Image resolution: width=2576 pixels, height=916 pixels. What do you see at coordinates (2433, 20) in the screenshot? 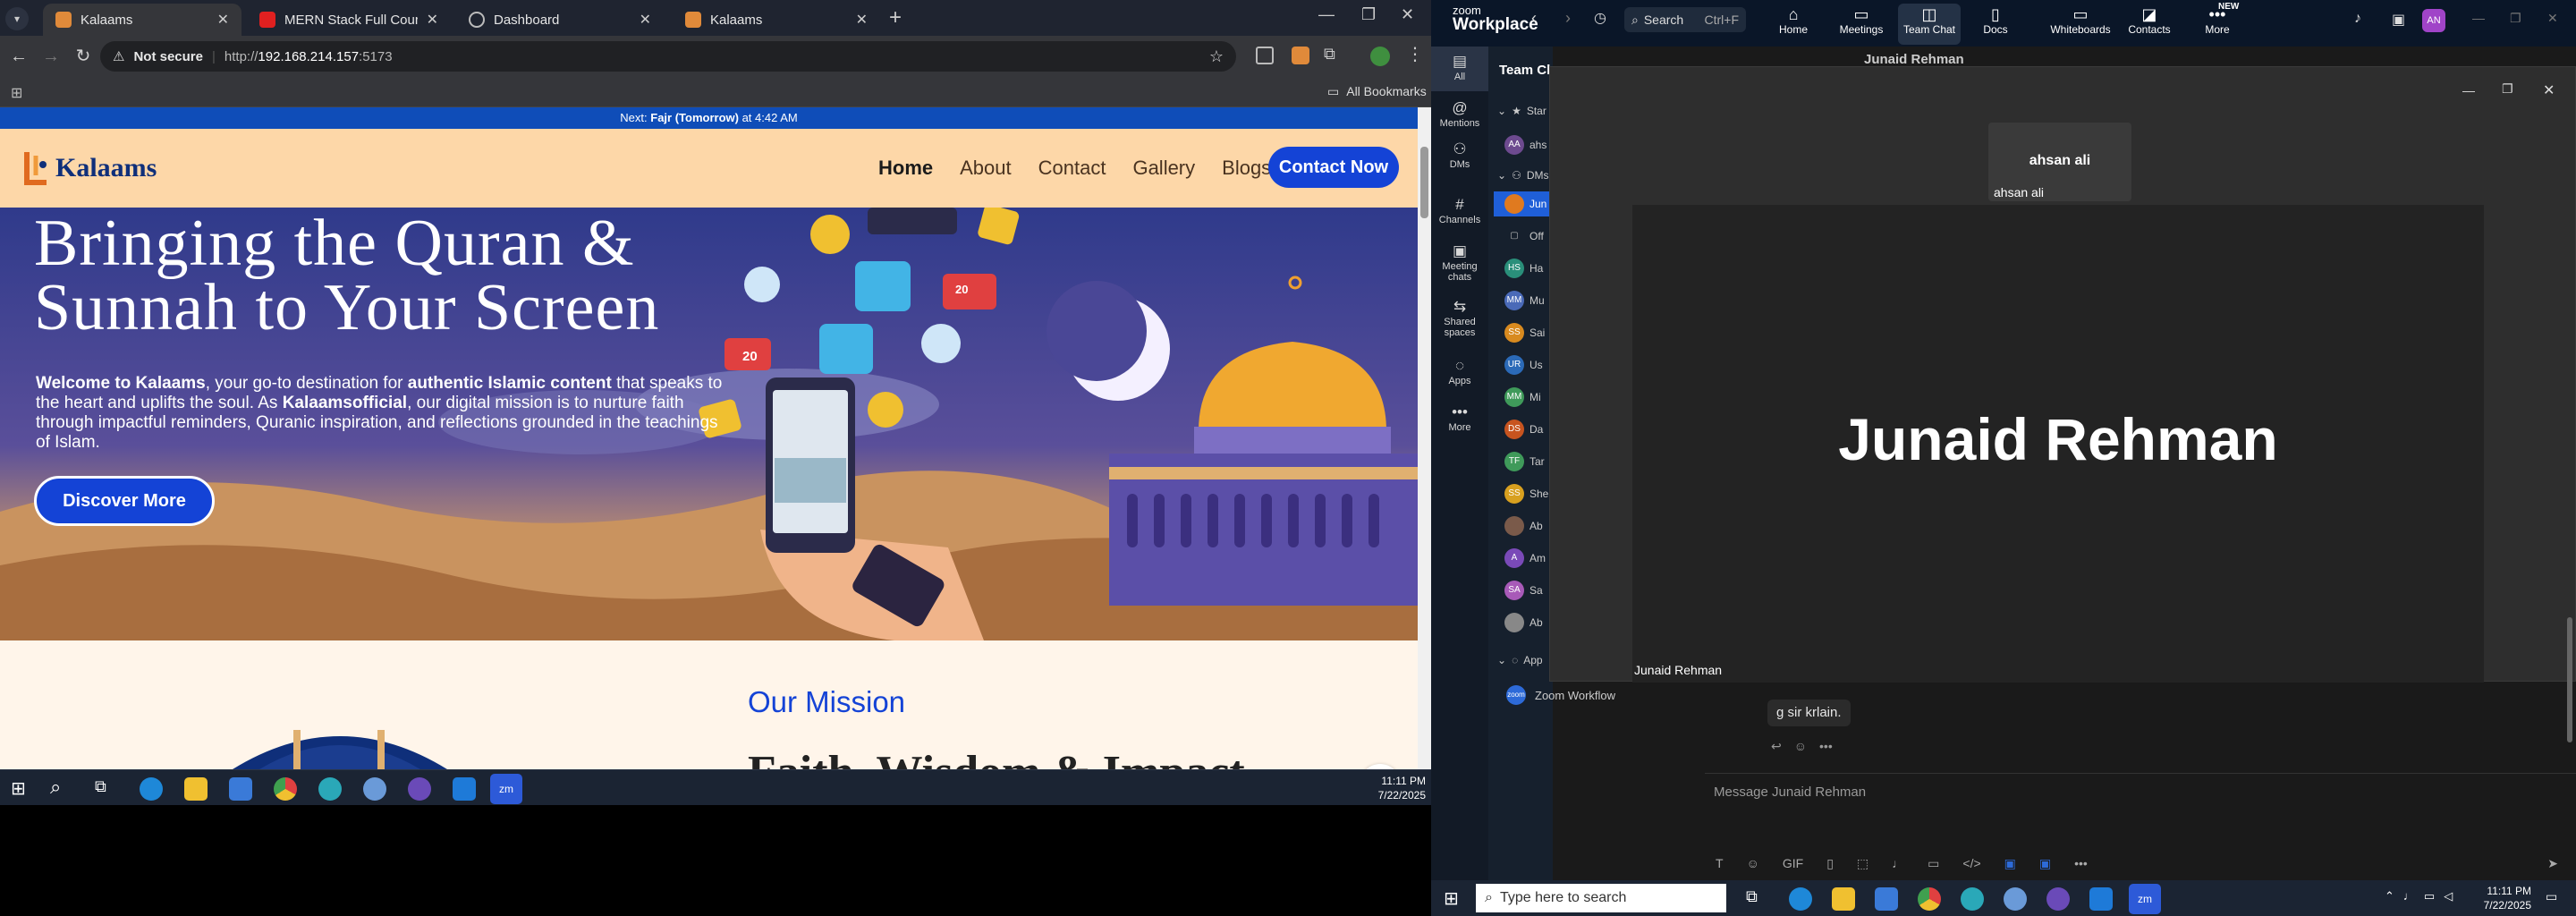
I see `user-avatar: AN` at bounding box center [2433, 20].